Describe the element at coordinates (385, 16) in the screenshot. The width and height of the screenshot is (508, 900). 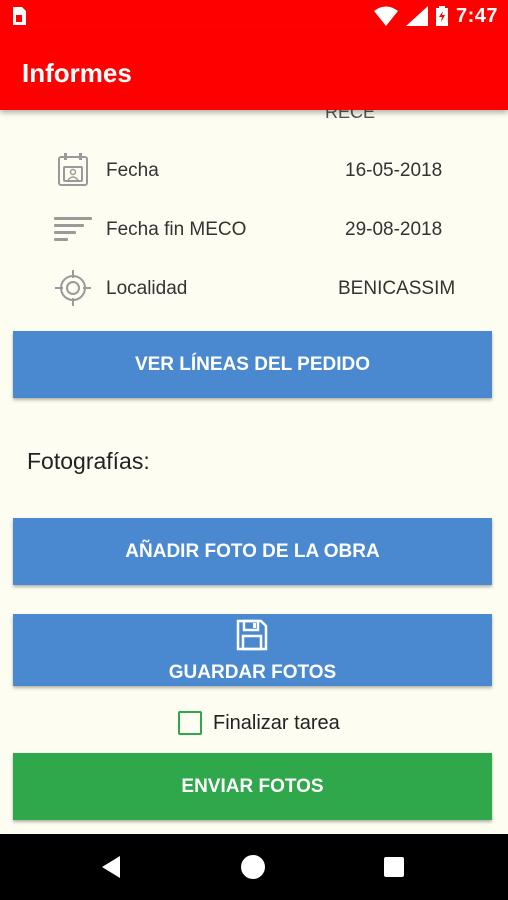
I see `wifi-icon` at that location.